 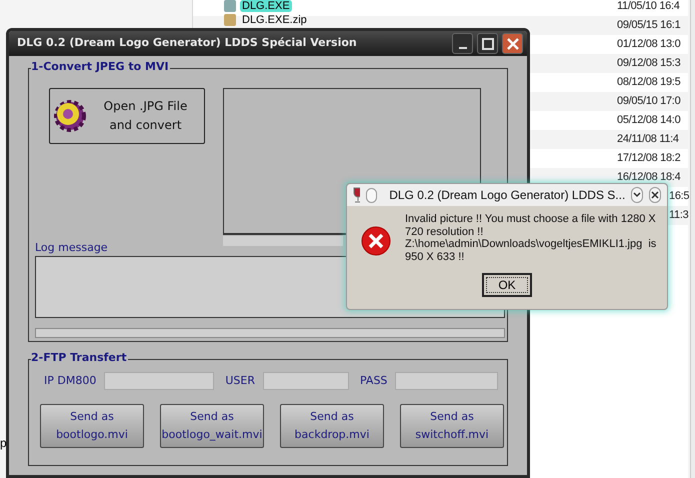 What do you see at coordinates (648, 44) in the screenshot?
I see `date-cell: 01/12/08 13:0` at bounding box center [648, 44].